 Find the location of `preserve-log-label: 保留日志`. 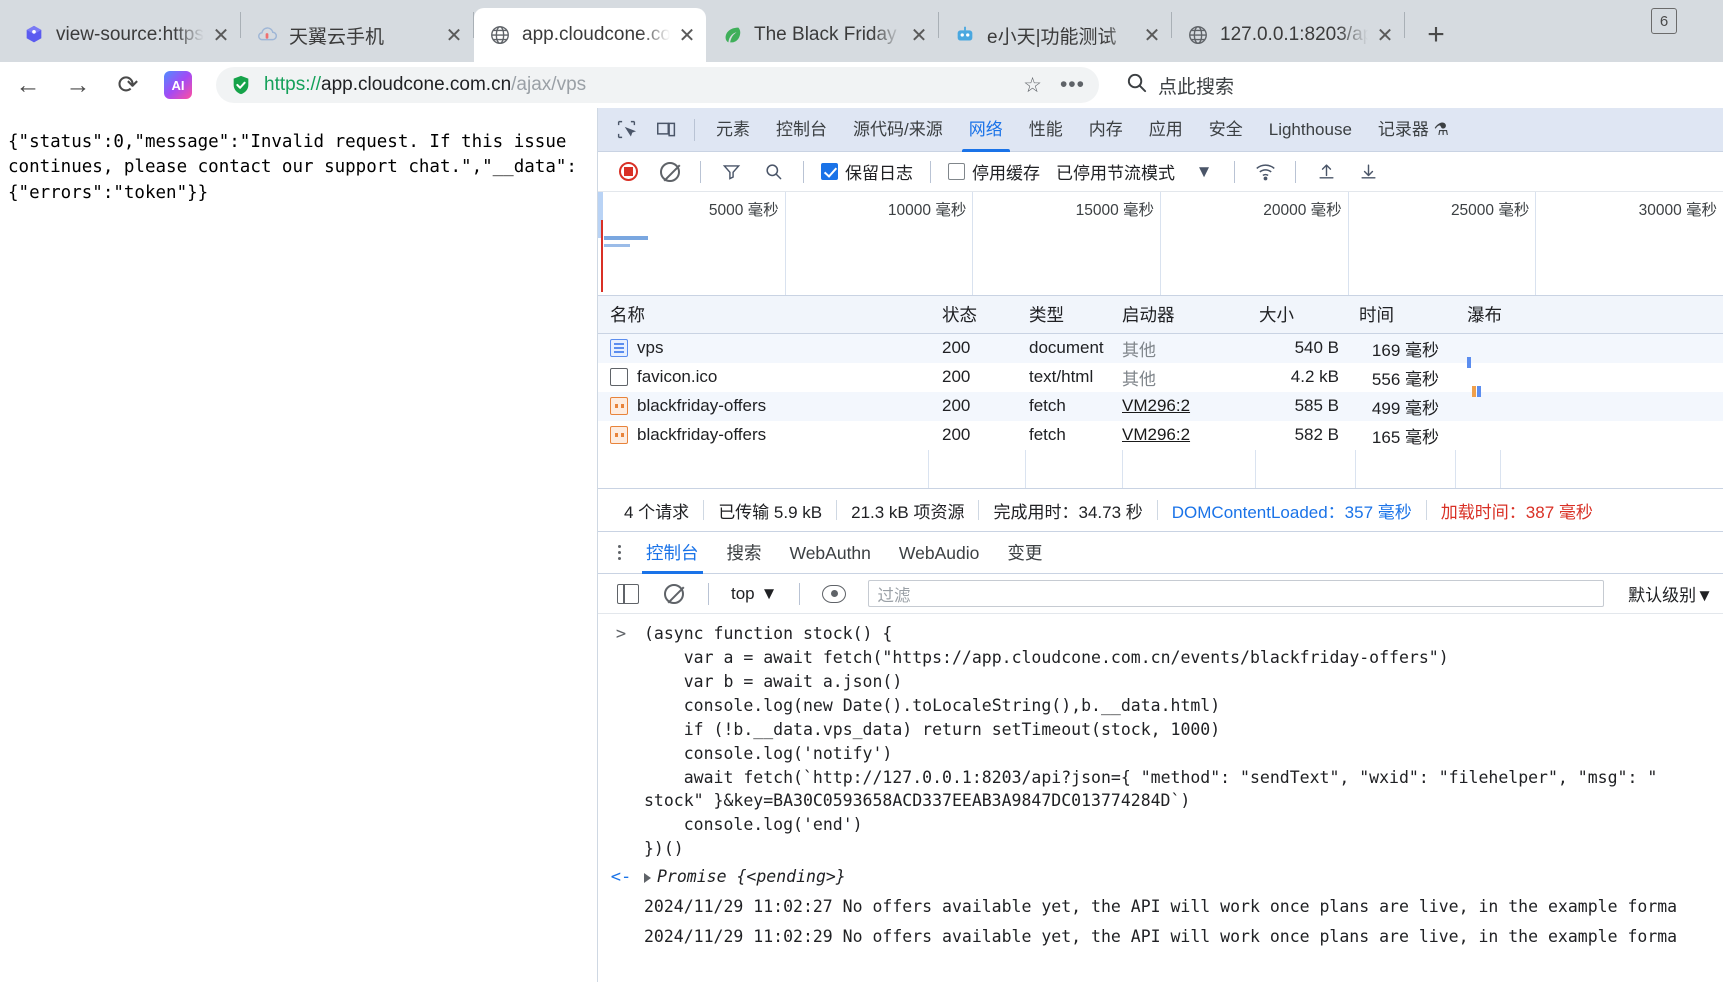

preserve-log-label: 保留日志 is located at coordinates (879, 173).